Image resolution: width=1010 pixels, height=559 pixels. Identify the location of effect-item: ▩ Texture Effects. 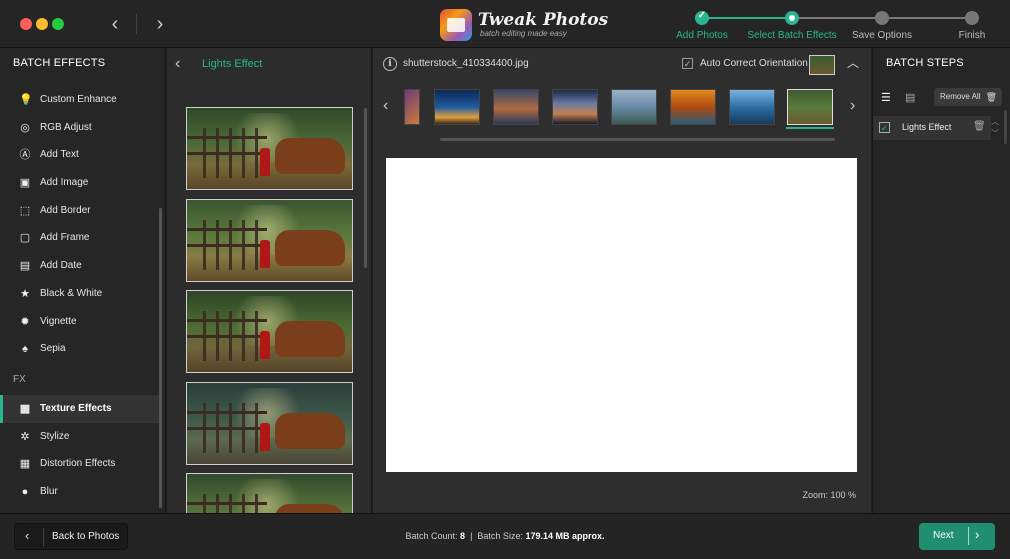
(80, 408).